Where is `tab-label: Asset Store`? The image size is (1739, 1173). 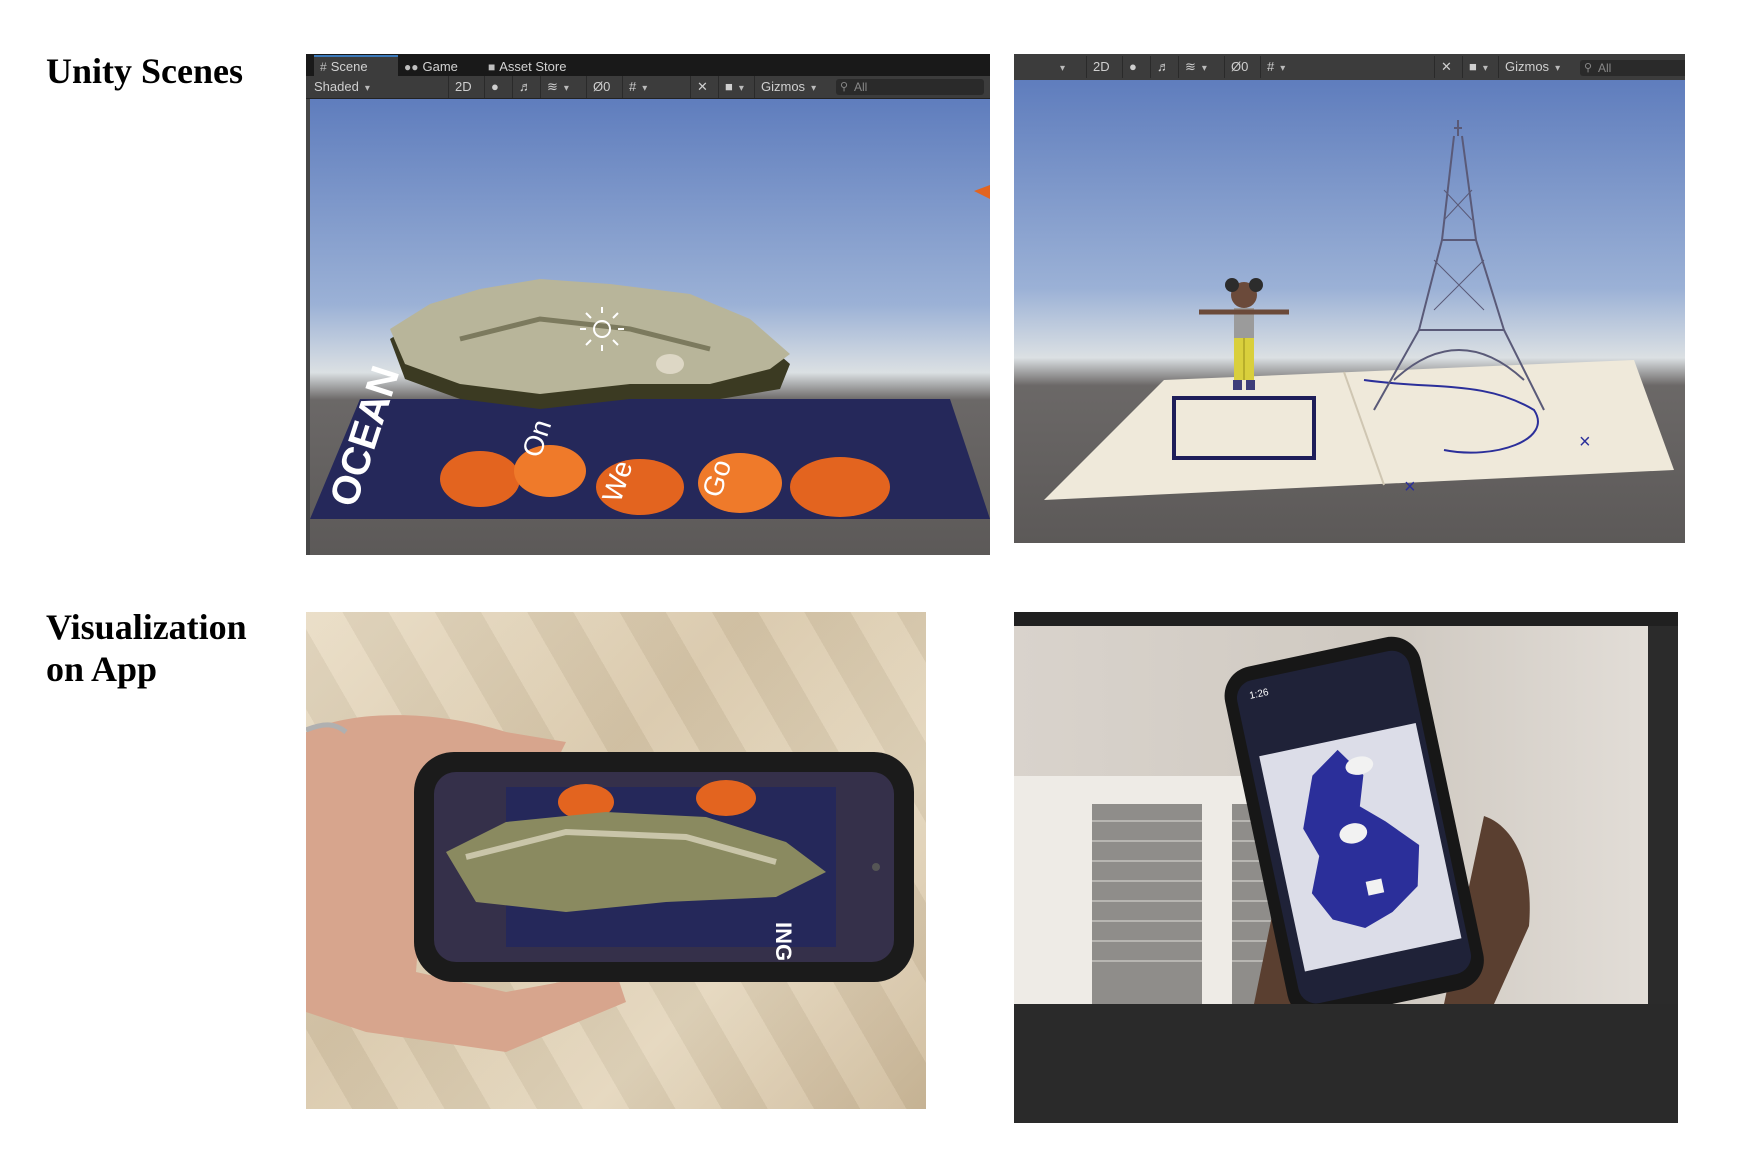 tab-label: Asset Store is located at coordinates (533, 66).